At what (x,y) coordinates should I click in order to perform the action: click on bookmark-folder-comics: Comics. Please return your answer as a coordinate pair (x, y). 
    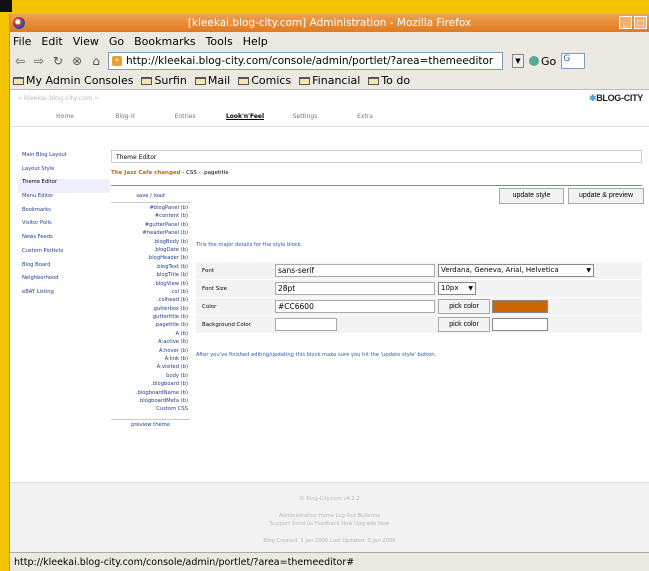
    Looking at the image, I should click on (264, 80).